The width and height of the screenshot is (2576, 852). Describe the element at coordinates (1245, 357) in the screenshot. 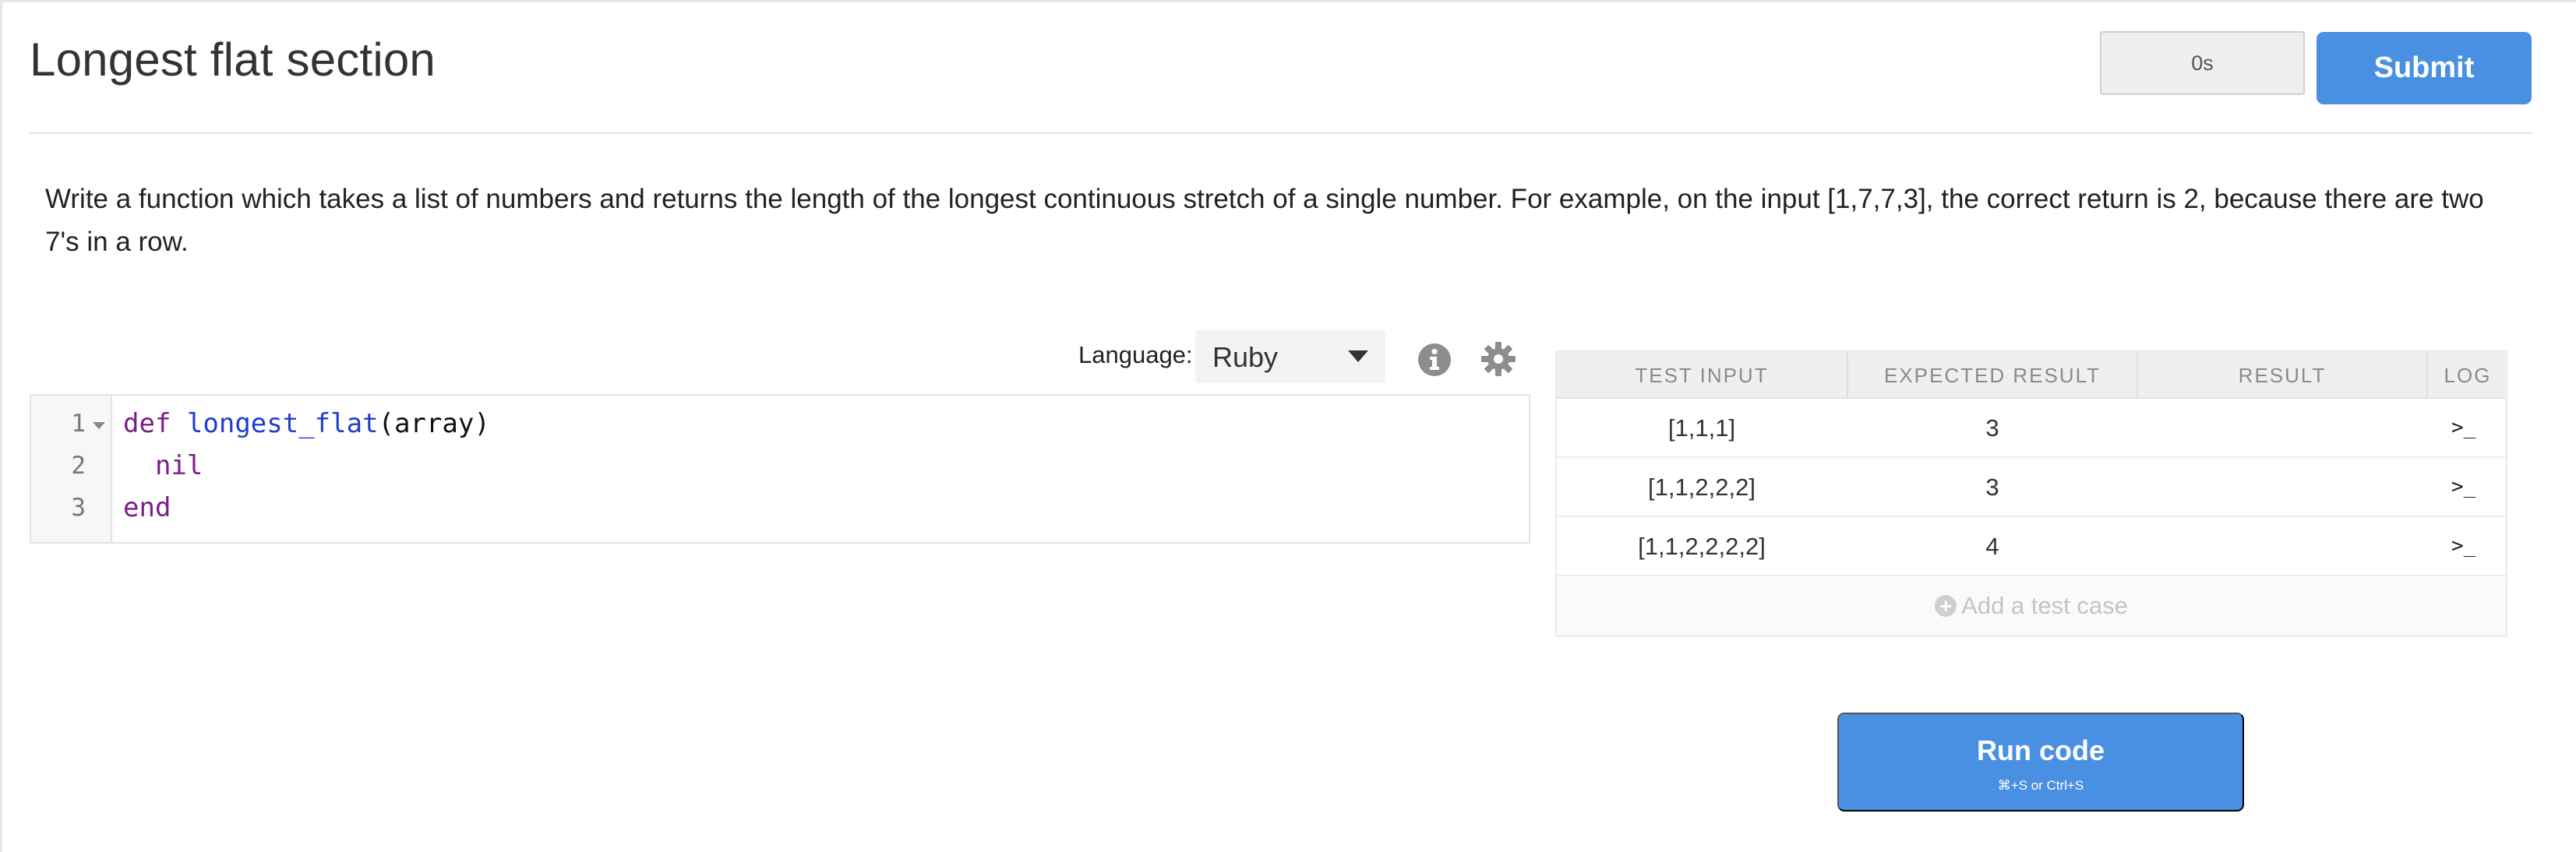

I see `language-selected-value: Ruby` at that location.